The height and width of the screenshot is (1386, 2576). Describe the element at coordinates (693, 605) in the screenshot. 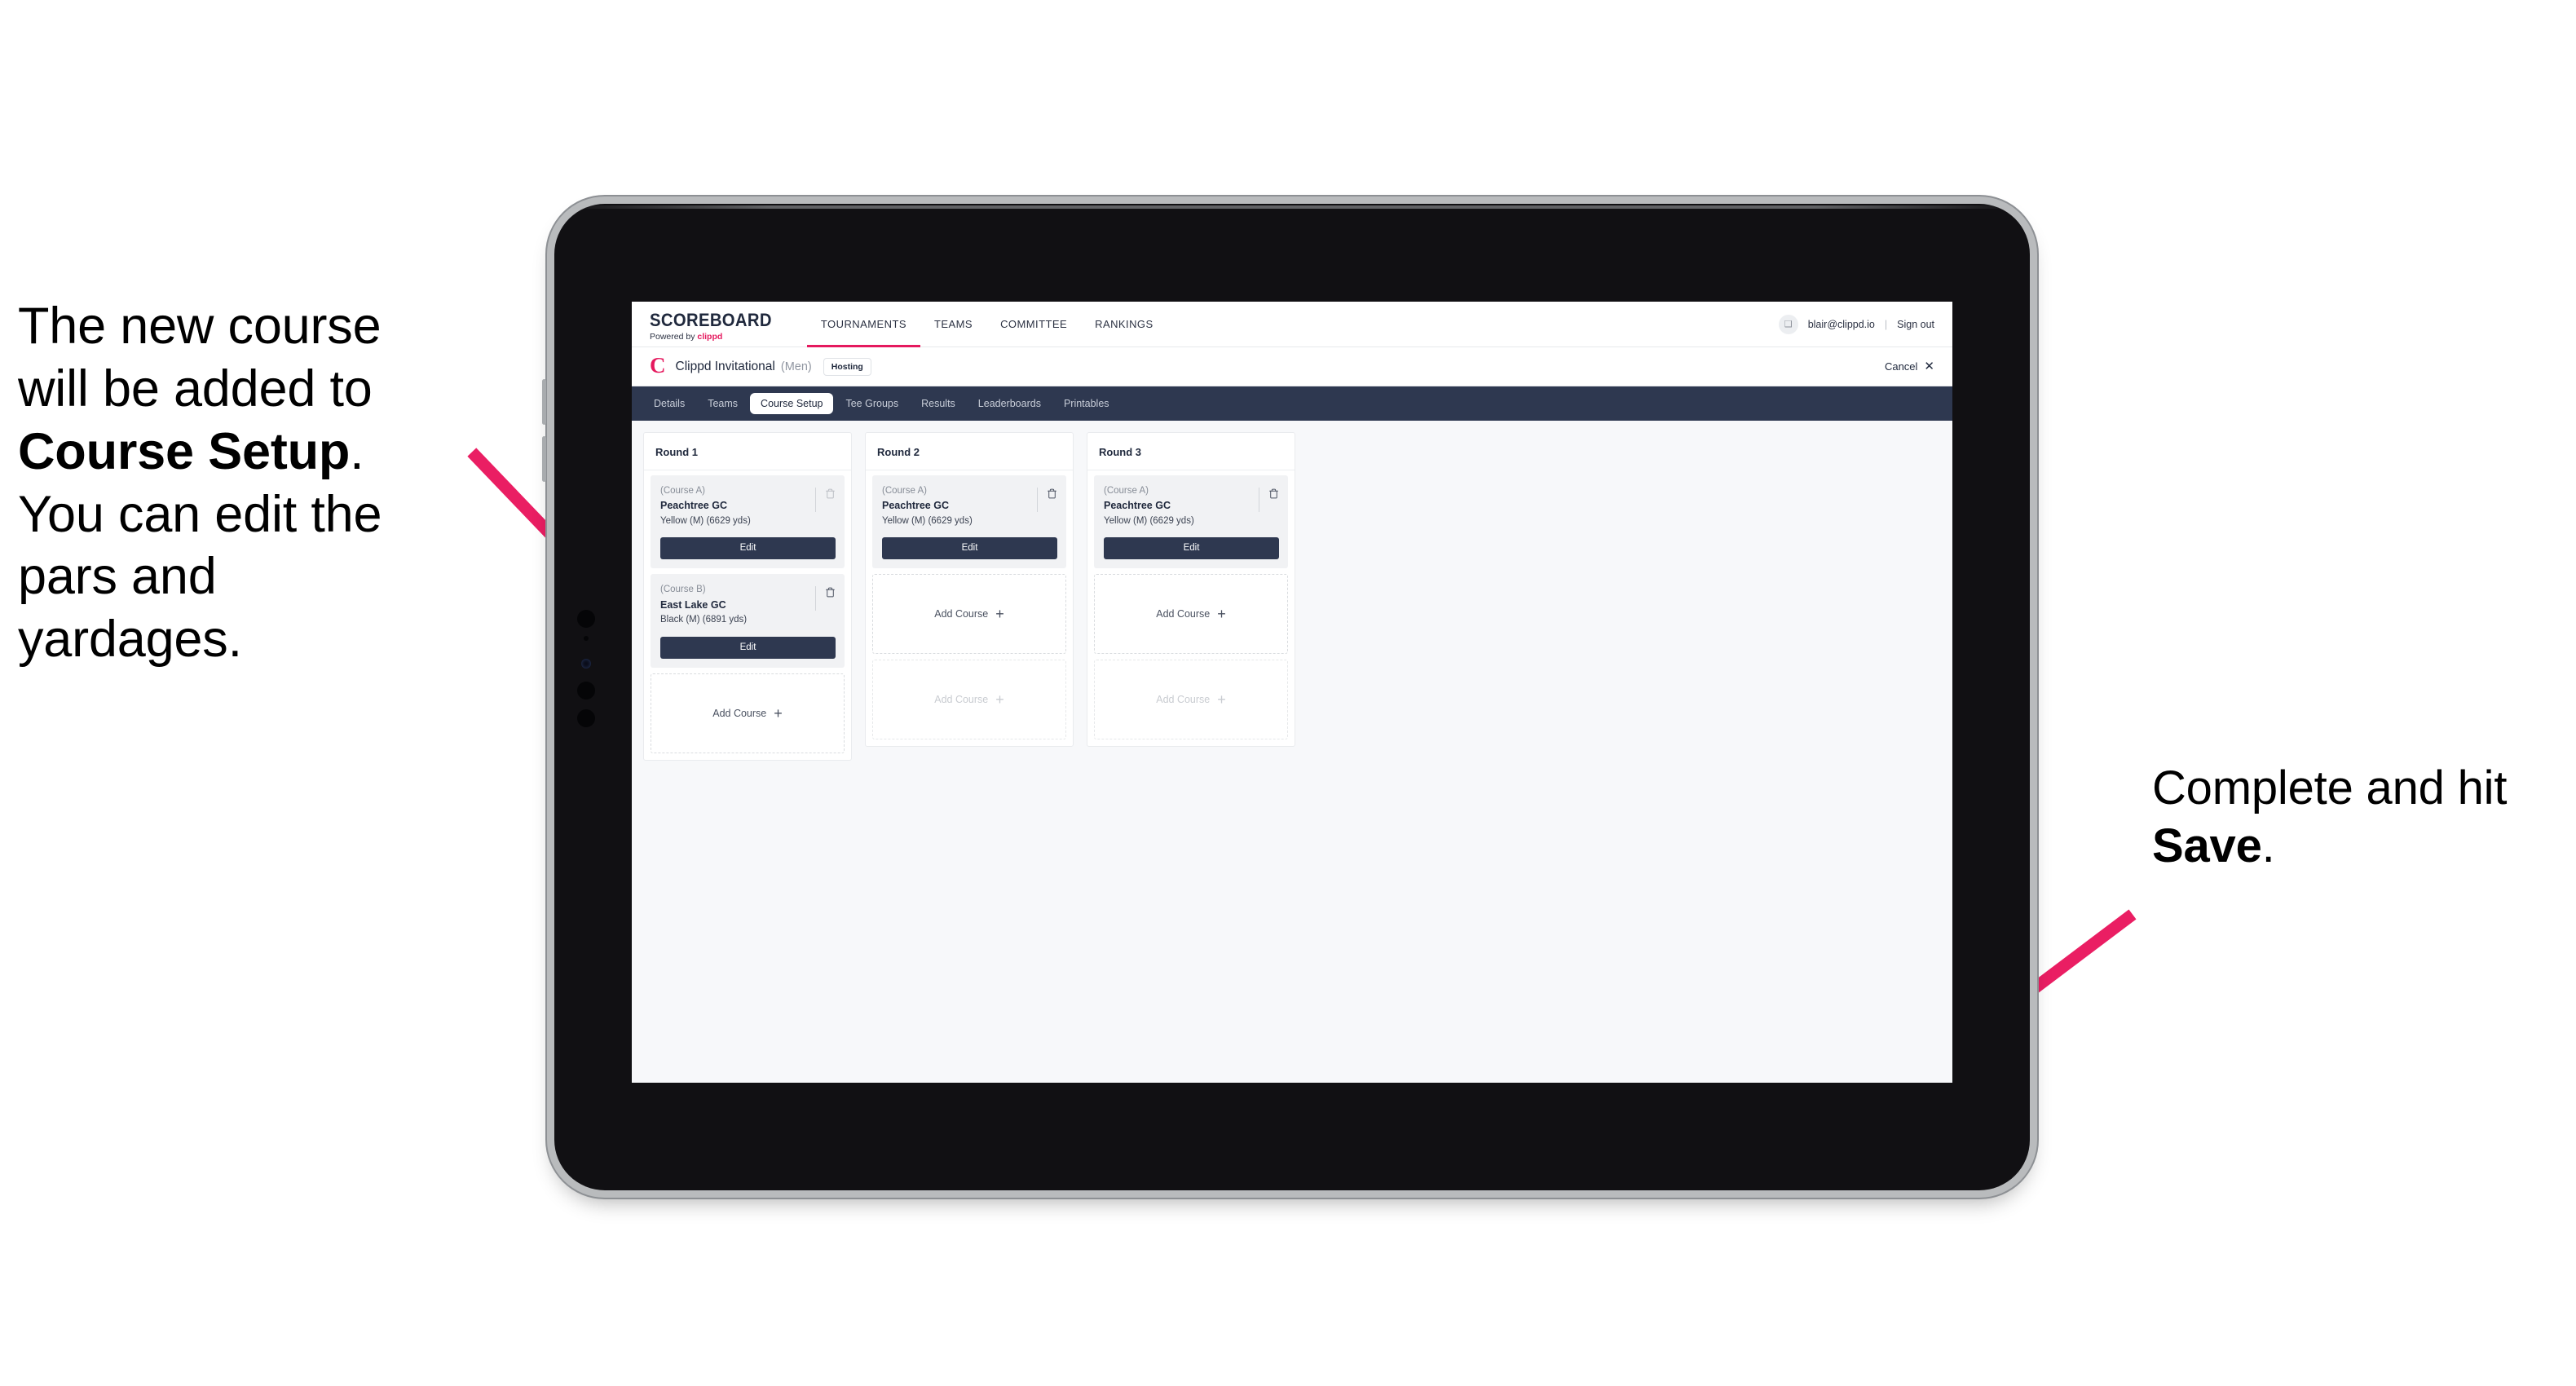

I see `course-name: East Lake GC` at that location.